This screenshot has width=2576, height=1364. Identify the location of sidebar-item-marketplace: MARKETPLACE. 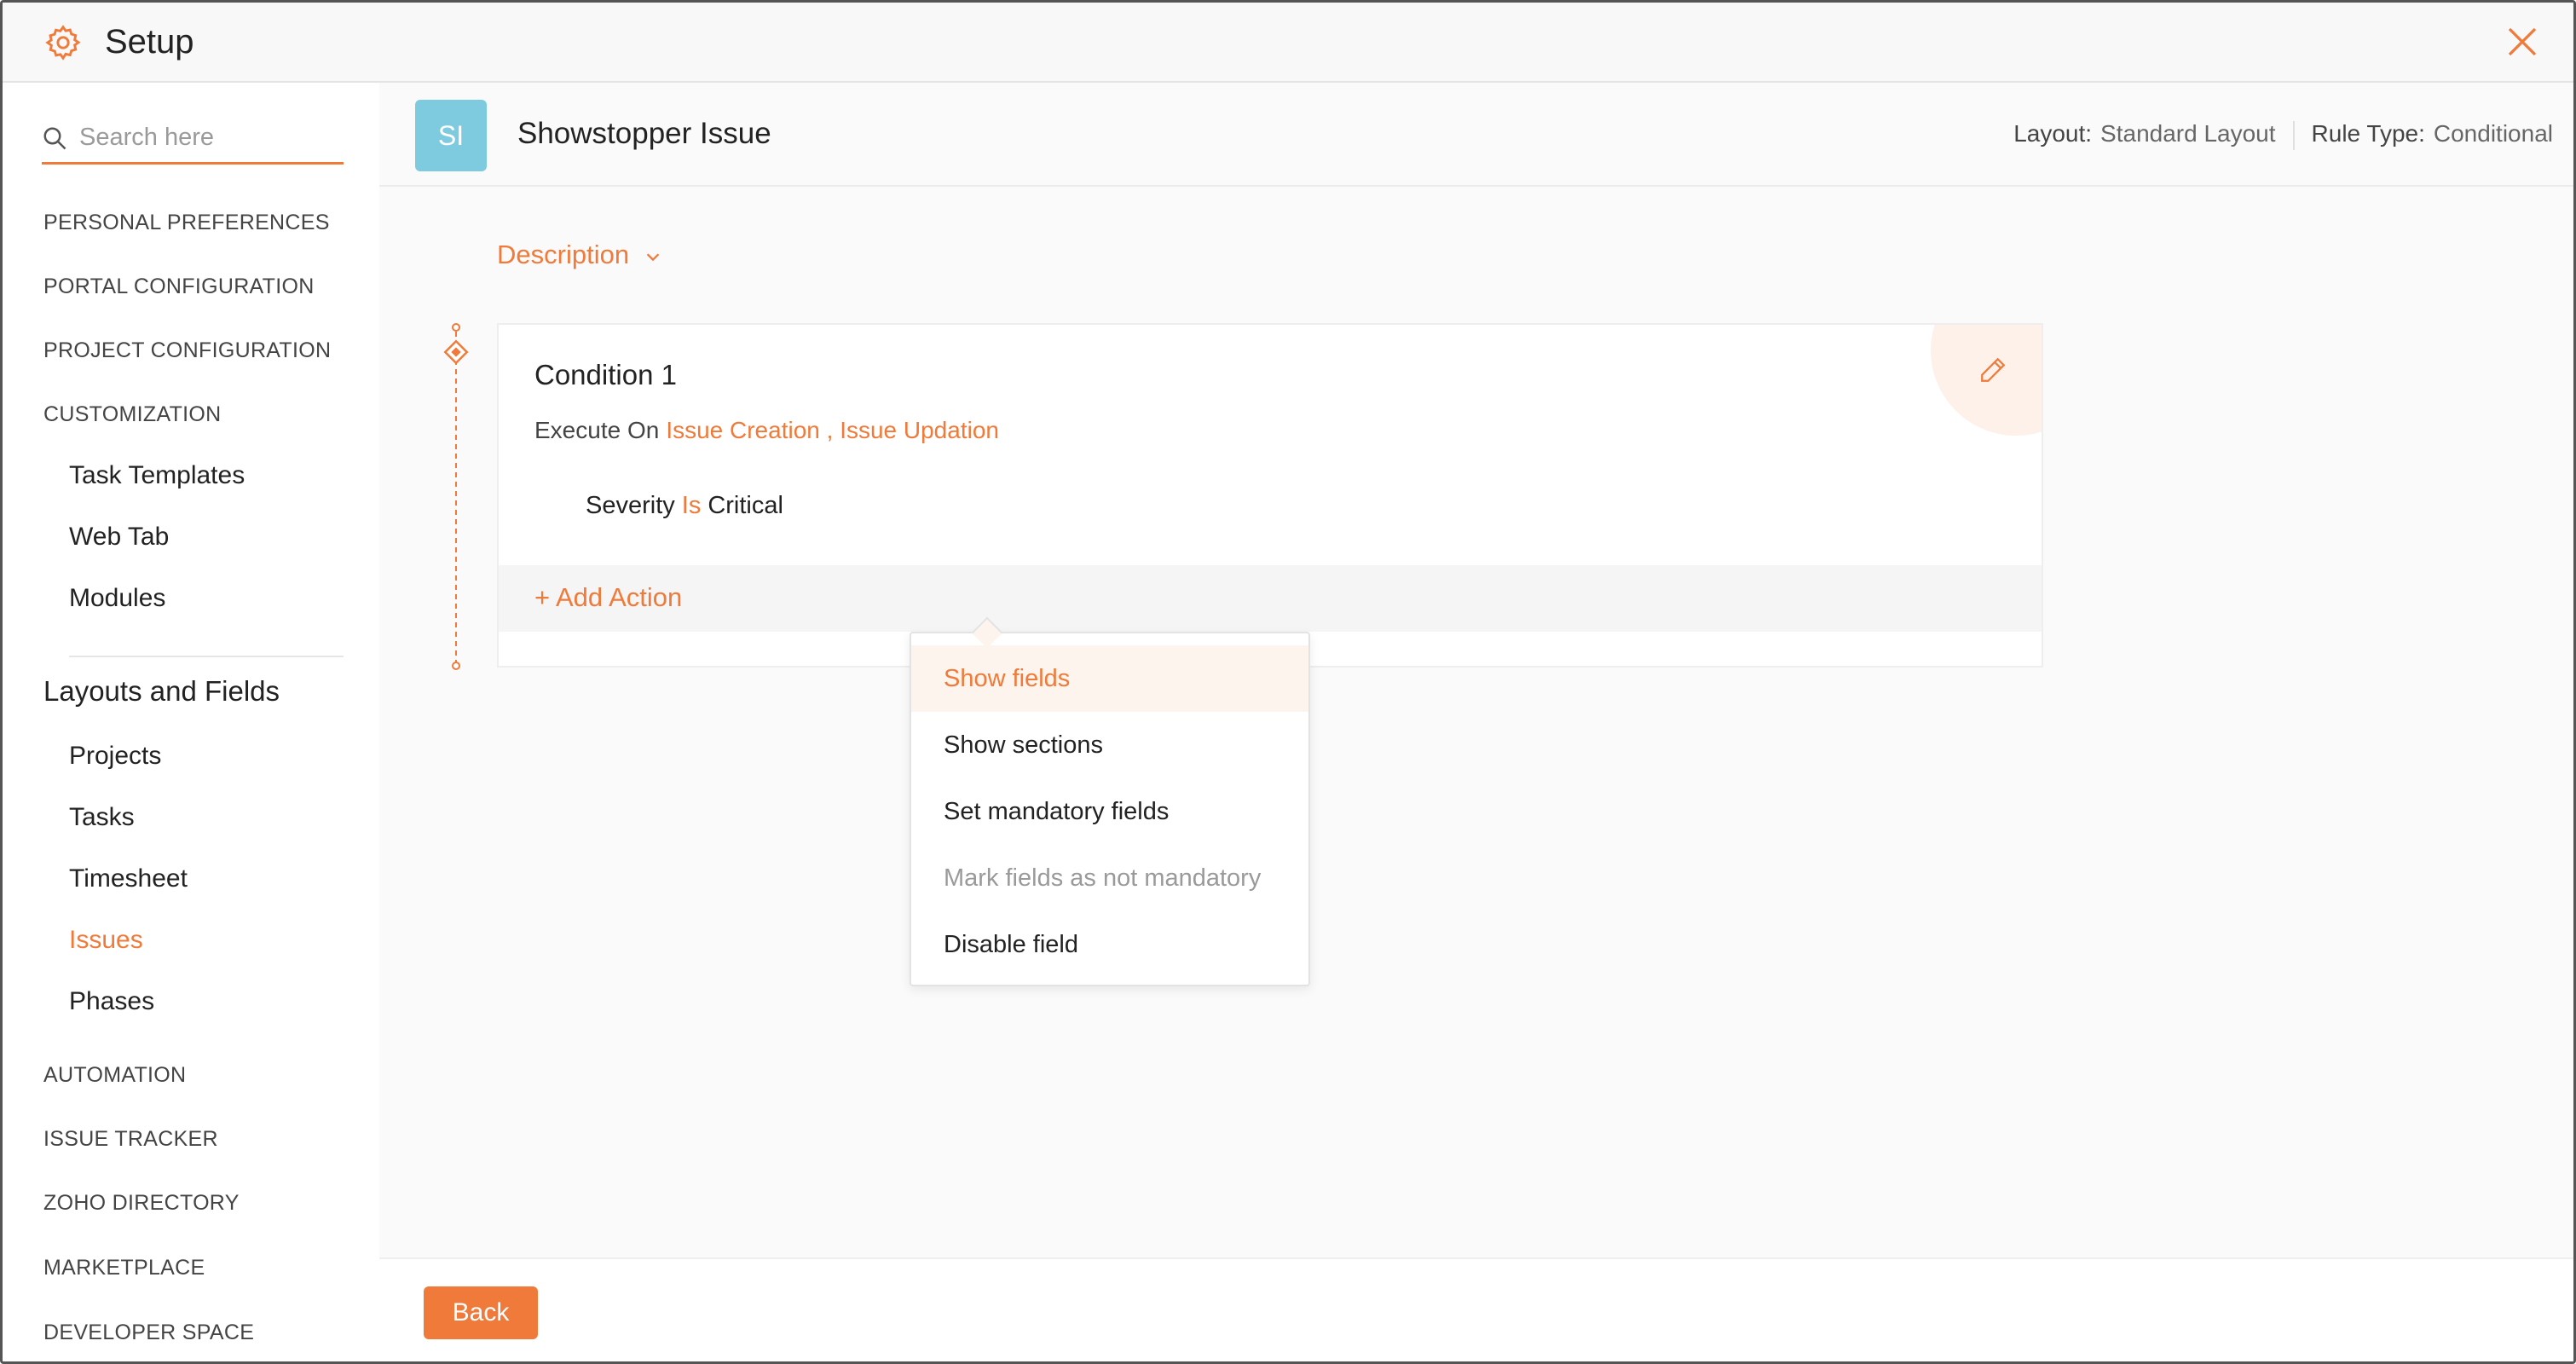
(124, 1268).